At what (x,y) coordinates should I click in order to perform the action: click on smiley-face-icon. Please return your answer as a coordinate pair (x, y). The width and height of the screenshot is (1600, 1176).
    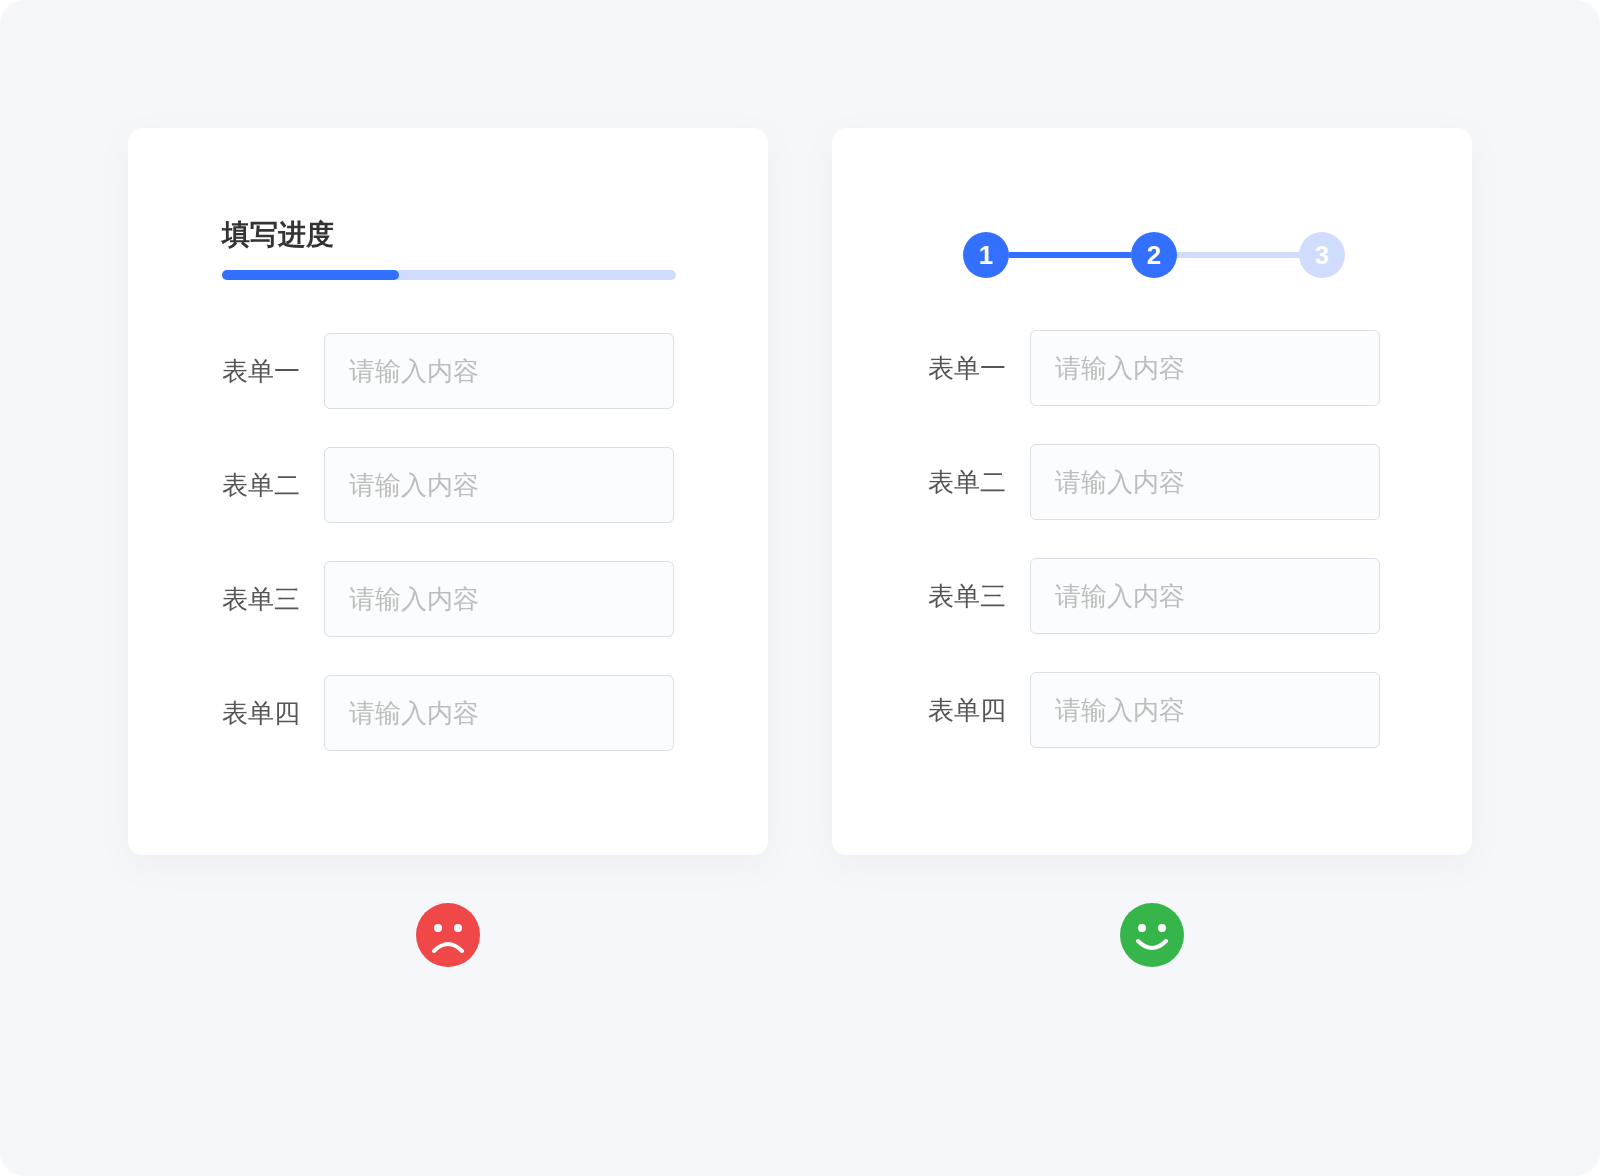
    Looking at the image, I should click on (1152, 935).